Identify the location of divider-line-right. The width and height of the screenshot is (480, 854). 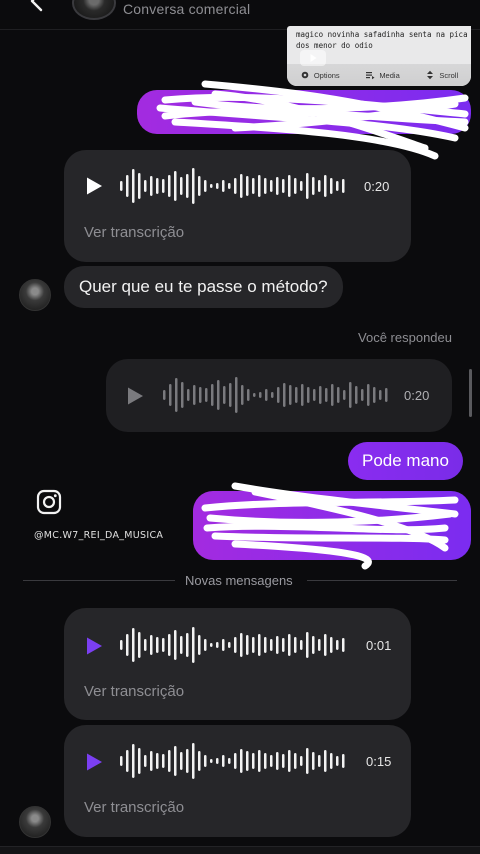
(382, 580).